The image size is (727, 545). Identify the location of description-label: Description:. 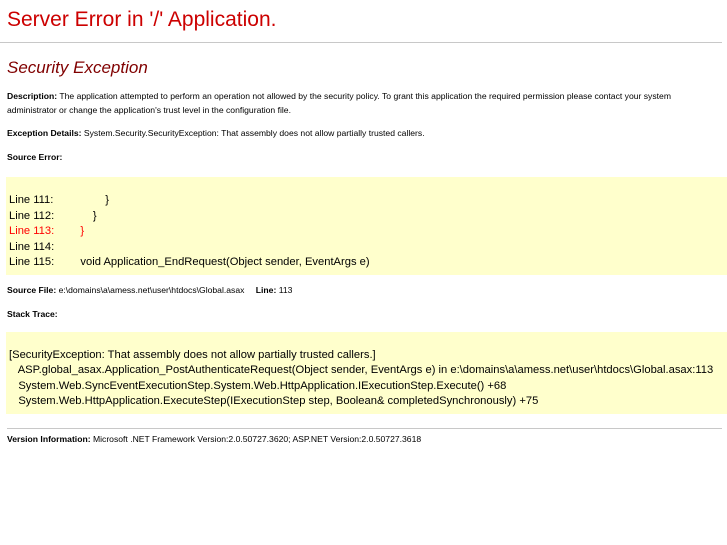
(32, 96).